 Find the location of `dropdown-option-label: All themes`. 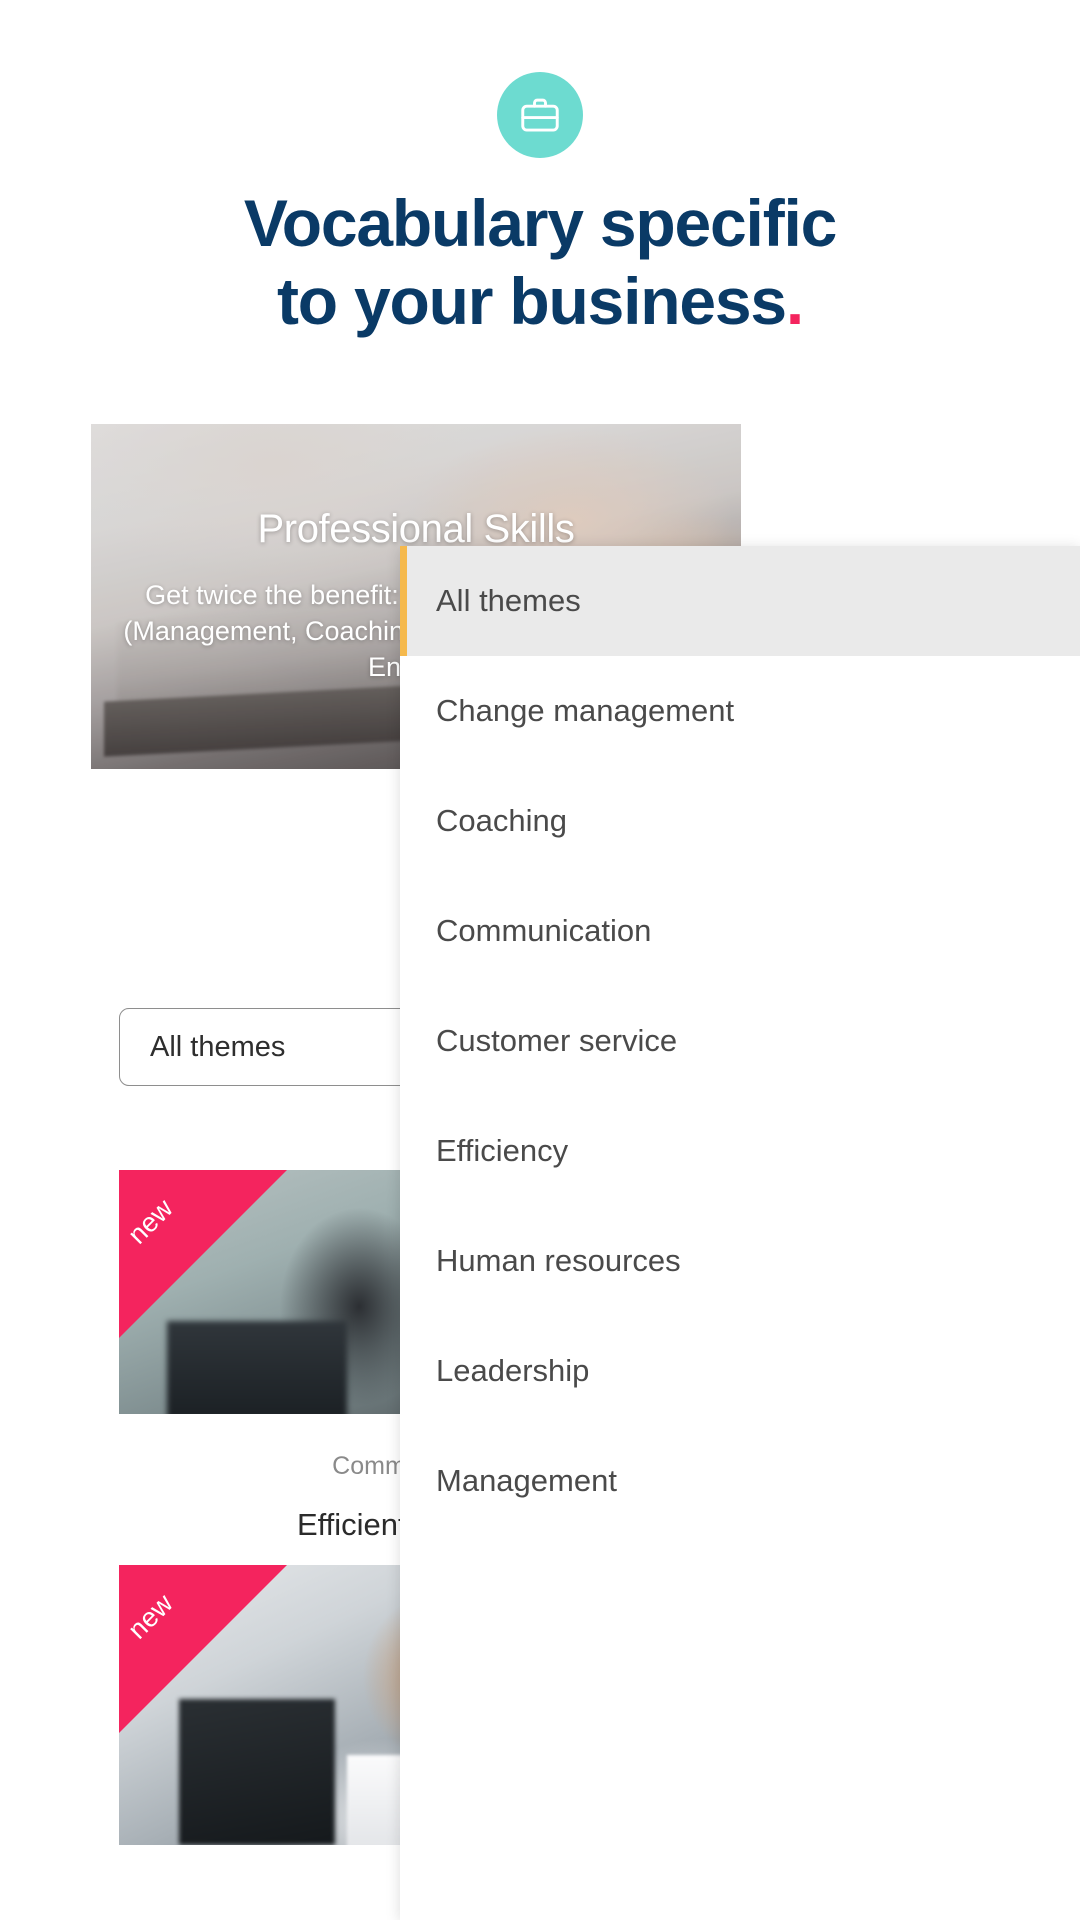

dropdown-option-label: All themes is located at coordinates (508, 600).